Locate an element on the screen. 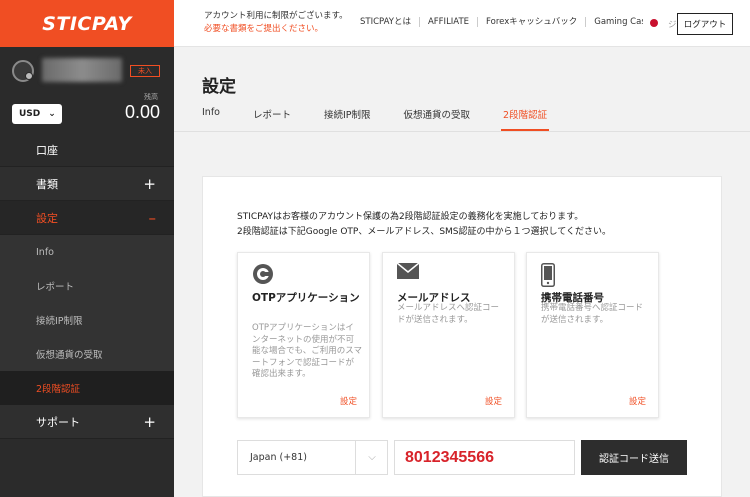 The width and height of the screenshot is (750, 497). tab-report: レポート is located at coordinates (272, 119).